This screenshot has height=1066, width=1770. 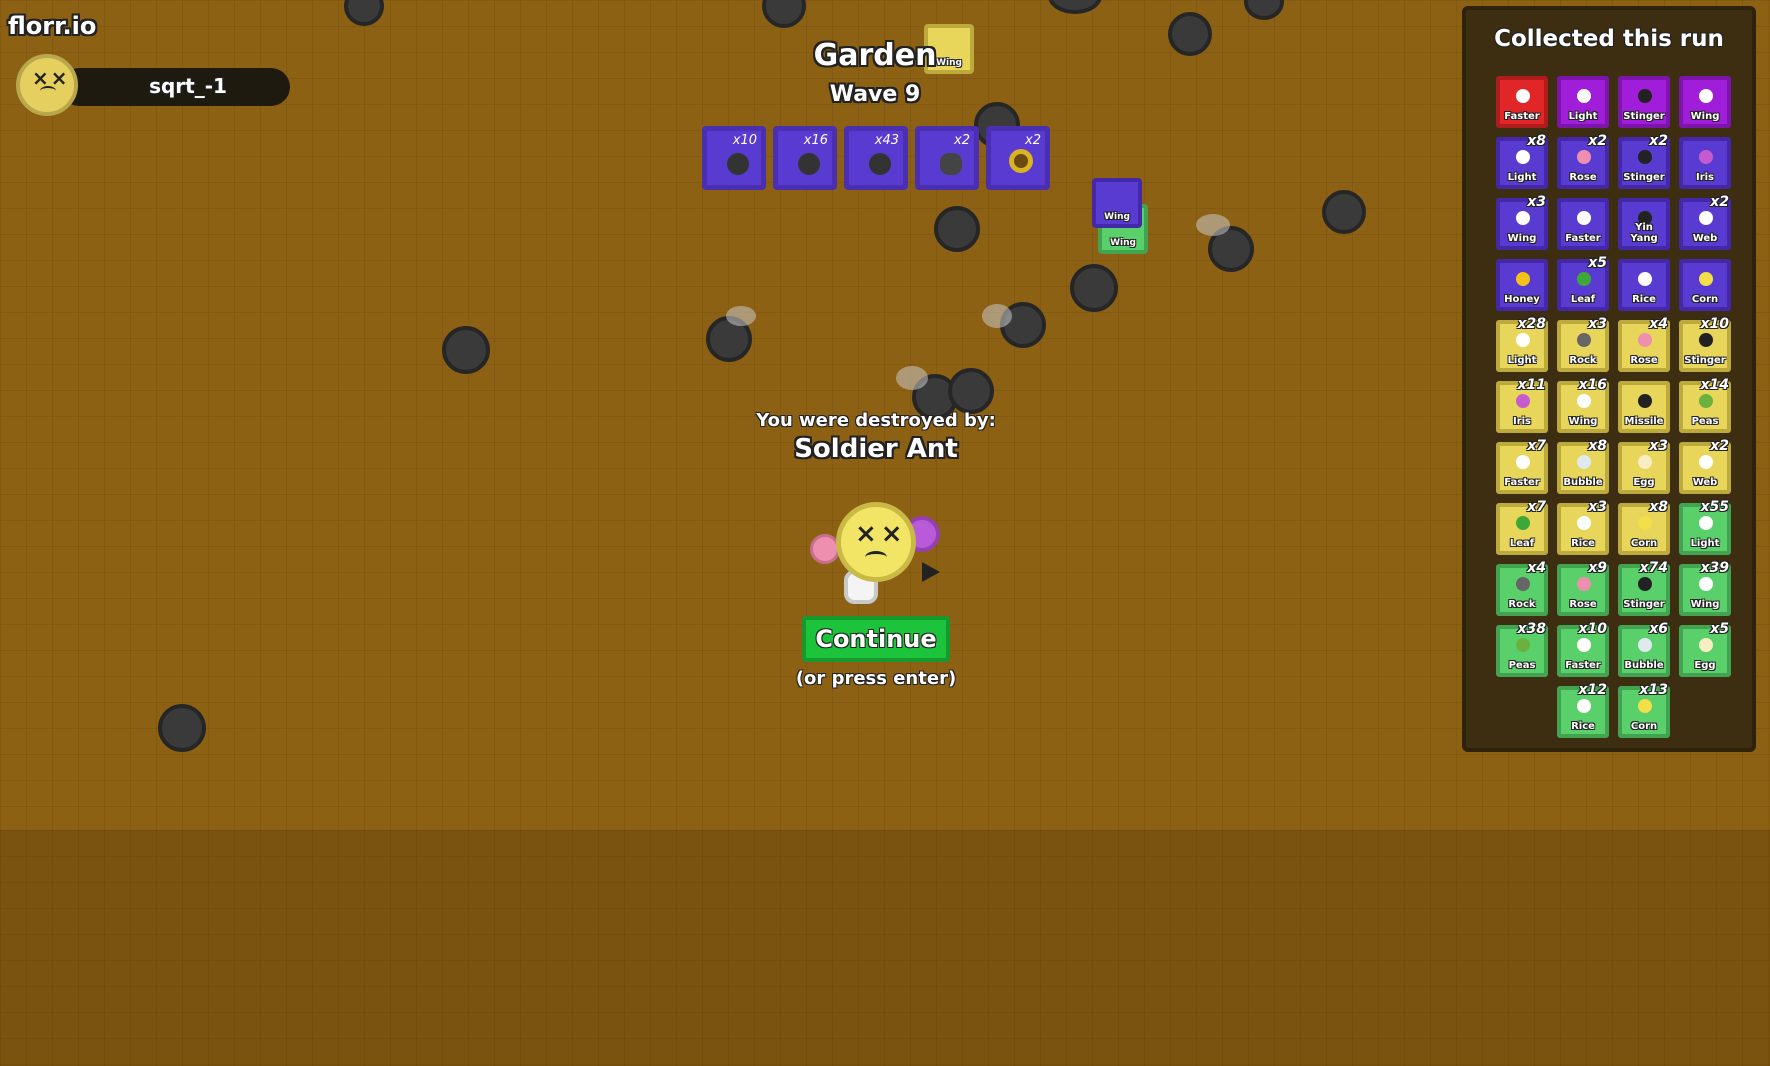 What do you see at coordinates (1714, 385) in the screenshot?
I see `petal-count: x14` at bounding box center [1714, 385].